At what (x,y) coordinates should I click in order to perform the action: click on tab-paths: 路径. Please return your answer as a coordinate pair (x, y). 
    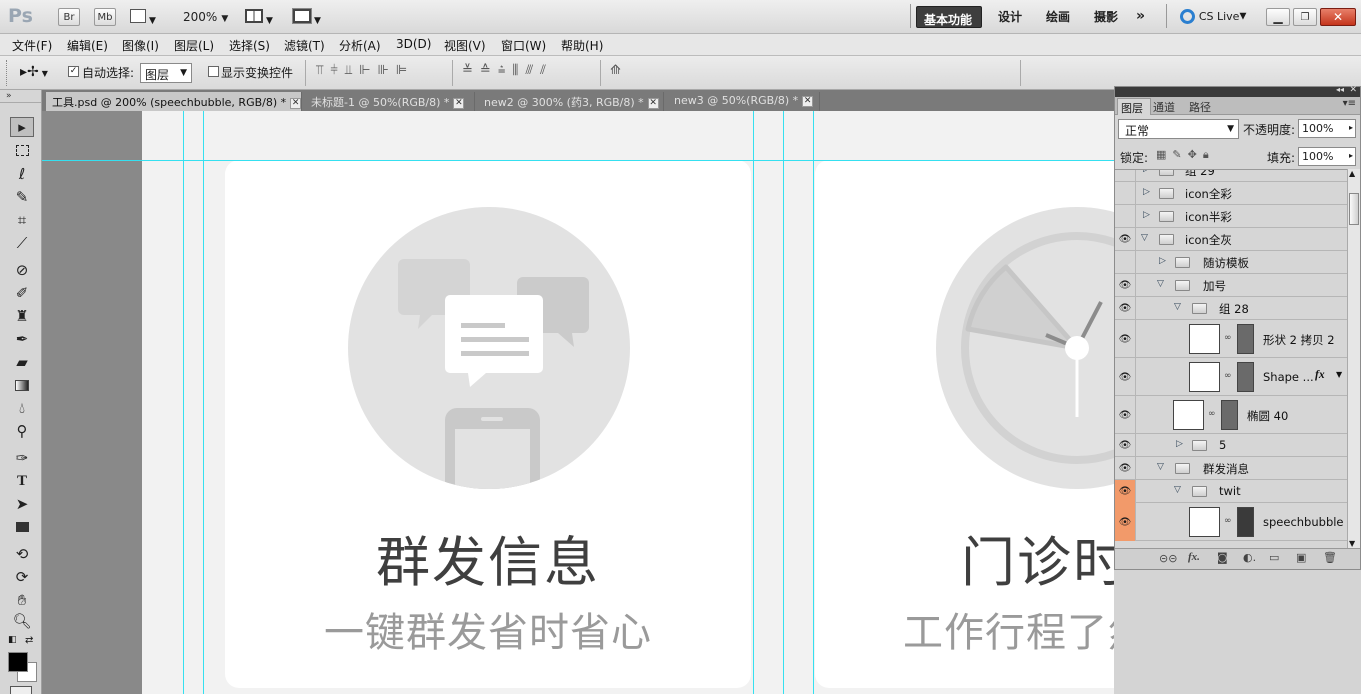
    Looking at the image, I should click on (1200, 107).